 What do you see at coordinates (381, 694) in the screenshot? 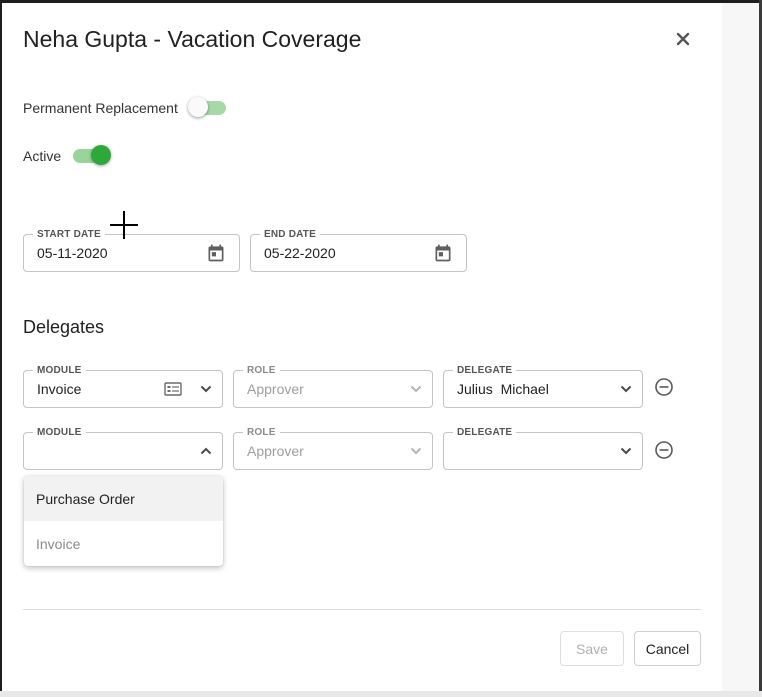
I see `window-bottom-edge` at bounding box center [381, 694].